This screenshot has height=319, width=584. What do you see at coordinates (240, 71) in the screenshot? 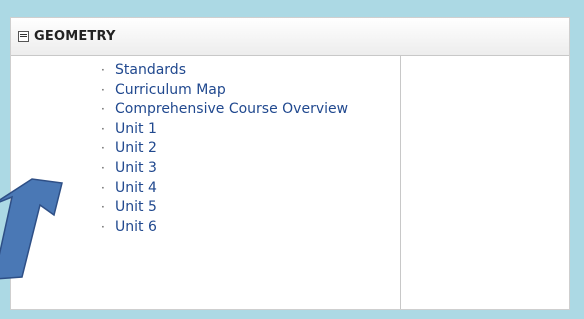
I see `link-standards: · Standards` at bounding box center [240, 71].